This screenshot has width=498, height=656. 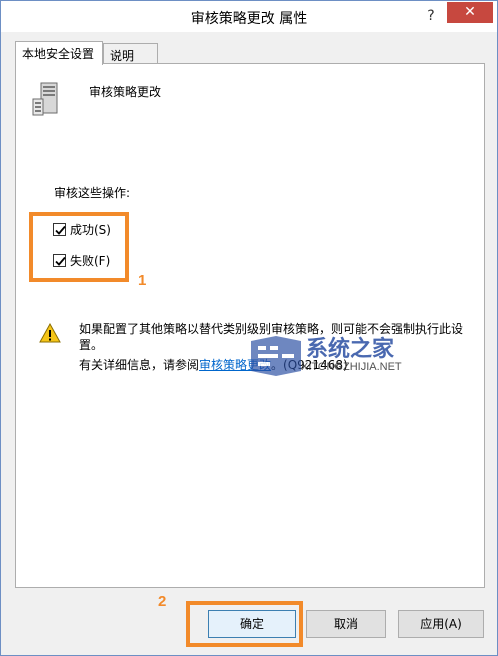 I want to click on failure-checkbox-row: 失败(F), so click(x=81, y=260).